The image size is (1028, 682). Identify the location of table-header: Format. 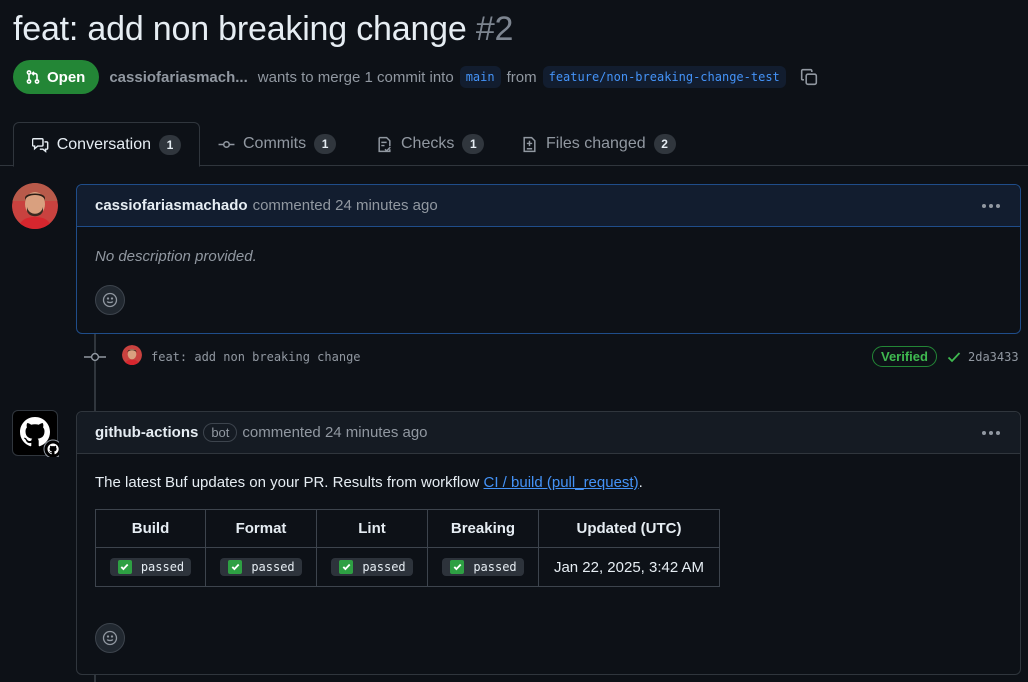
(261, 528).